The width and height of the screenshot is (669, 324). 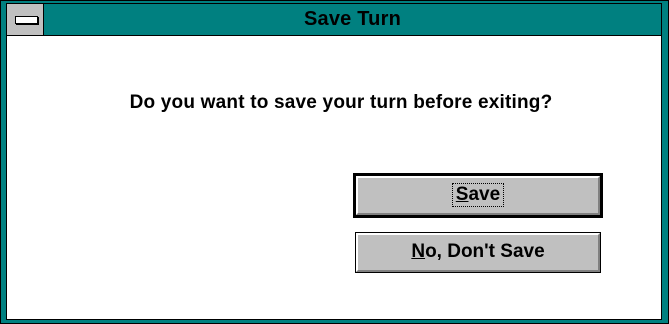 I want to click on dialog-title: Save Turn, so click(x=352, y=19).